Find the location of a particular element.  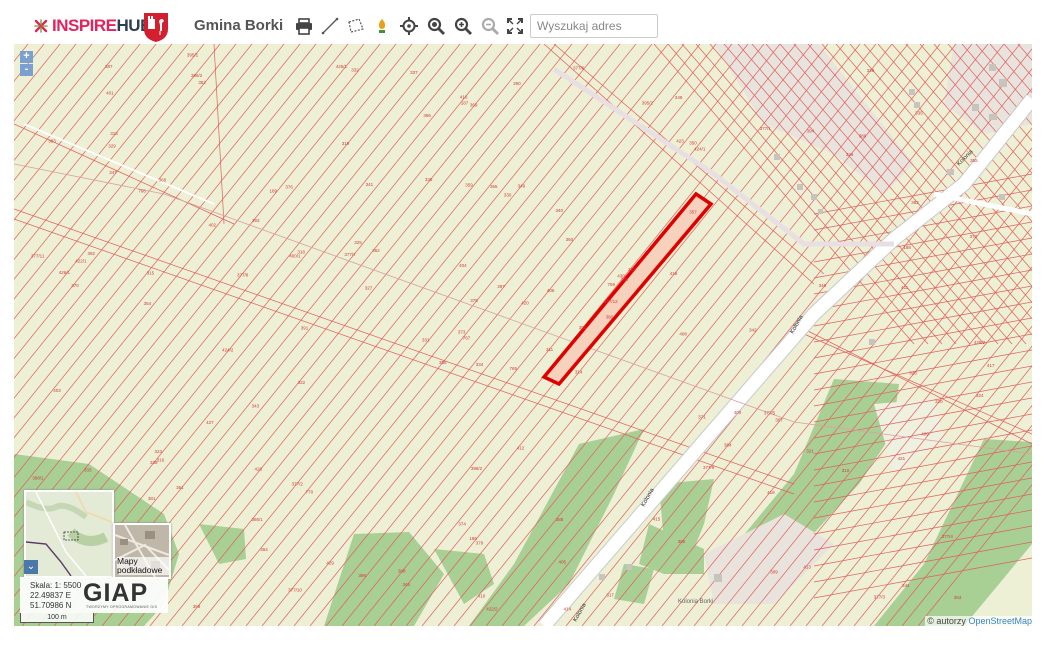

parcel-number-label: 382 is located at coordinates (915, 202).